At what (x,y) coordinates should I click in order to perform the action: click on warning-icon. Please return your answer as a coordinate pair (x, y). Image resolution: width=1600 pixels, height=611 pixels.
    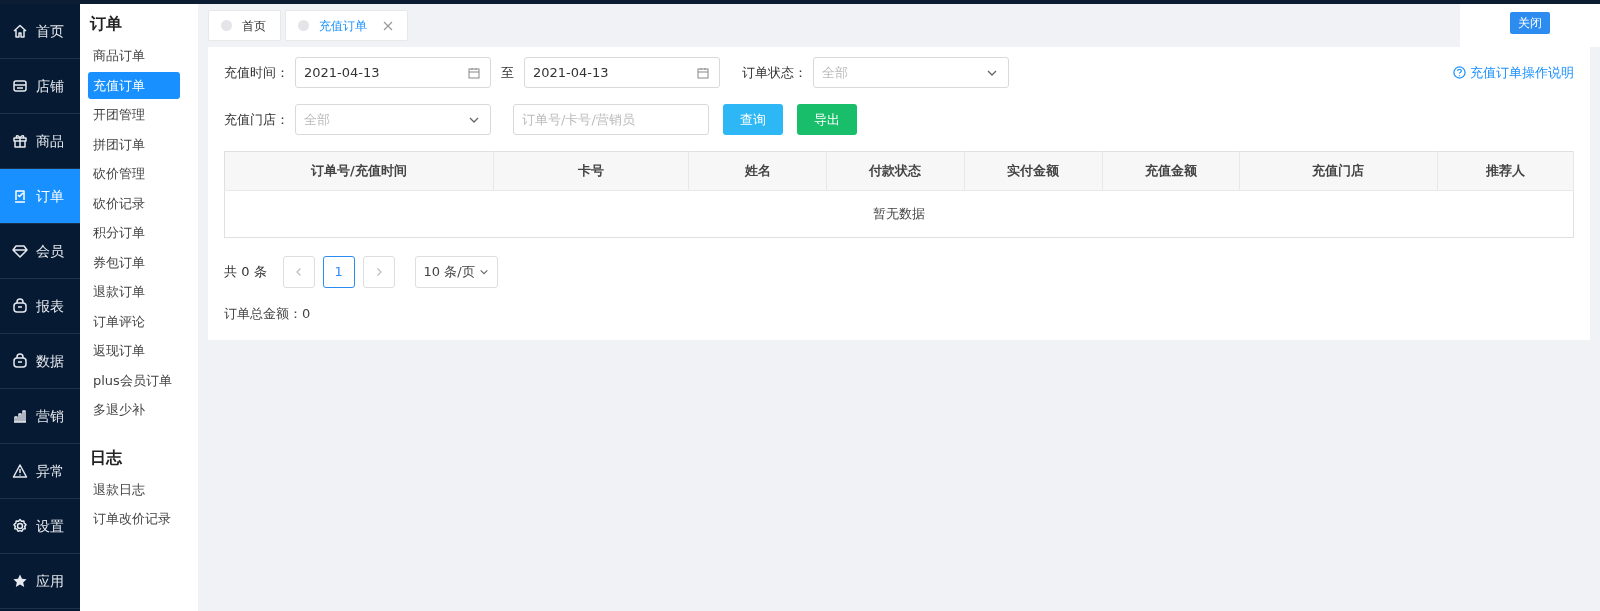
    Looking at the image, I should click on (20, 471).